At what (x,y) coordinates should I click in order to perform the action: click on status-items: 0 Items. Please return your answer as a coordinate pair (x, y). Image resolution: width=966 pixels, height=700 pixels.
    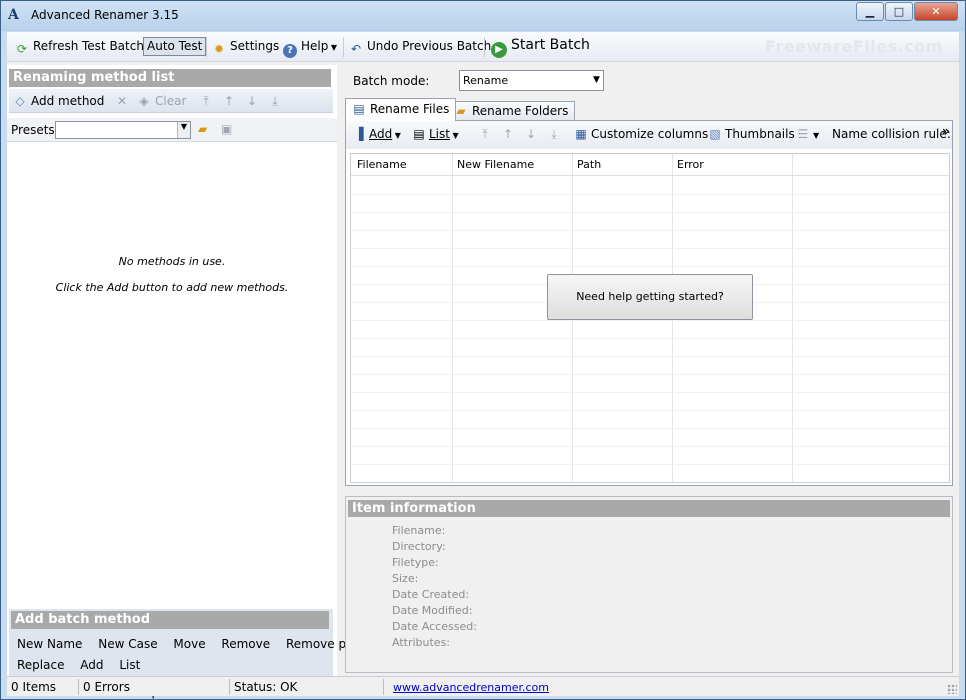
    Looking at the image, I should click on (34, 687).